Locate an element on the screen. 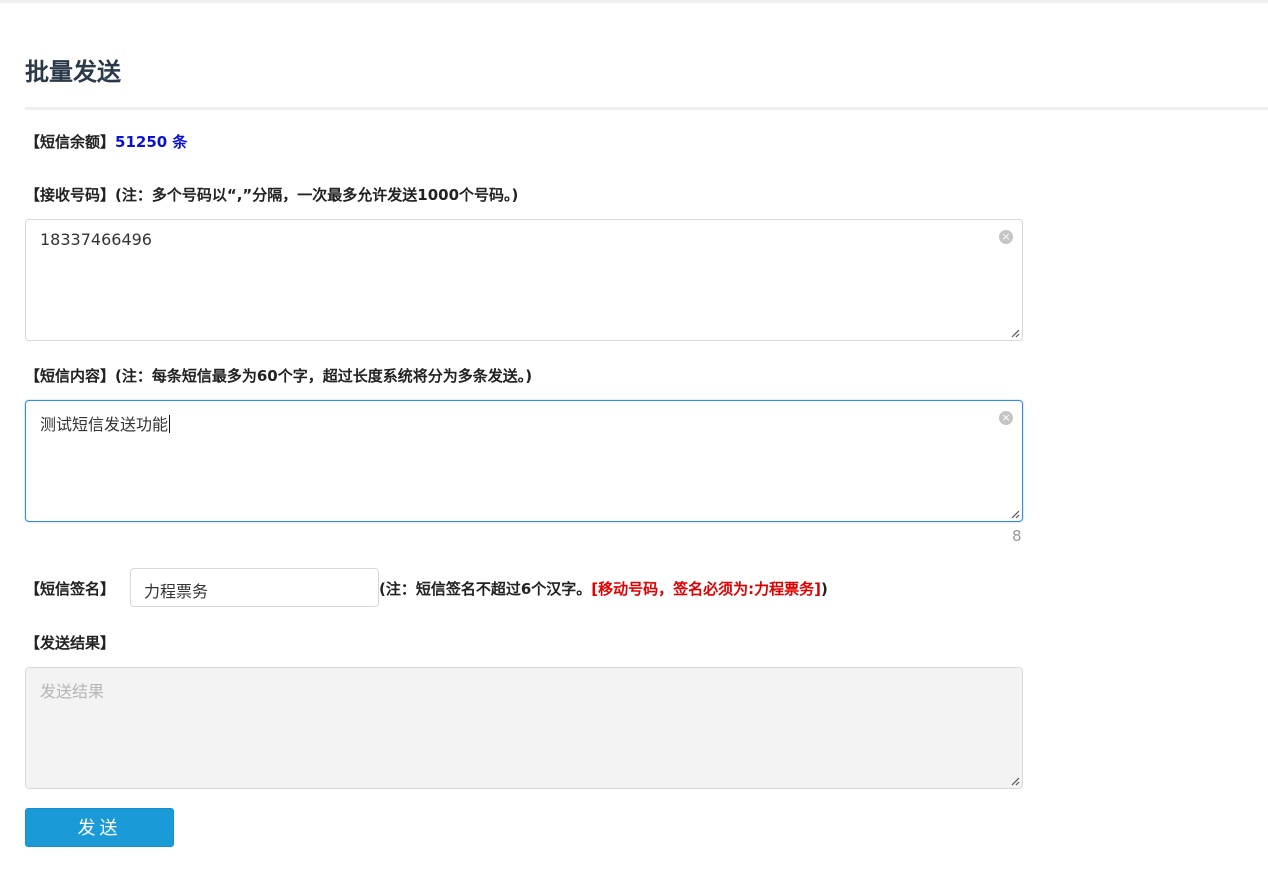  signature-note: (注：短信签名不超过6个汉字。[移动号码，签名必须为:力程票务]) is located at coordinates (603, 588).